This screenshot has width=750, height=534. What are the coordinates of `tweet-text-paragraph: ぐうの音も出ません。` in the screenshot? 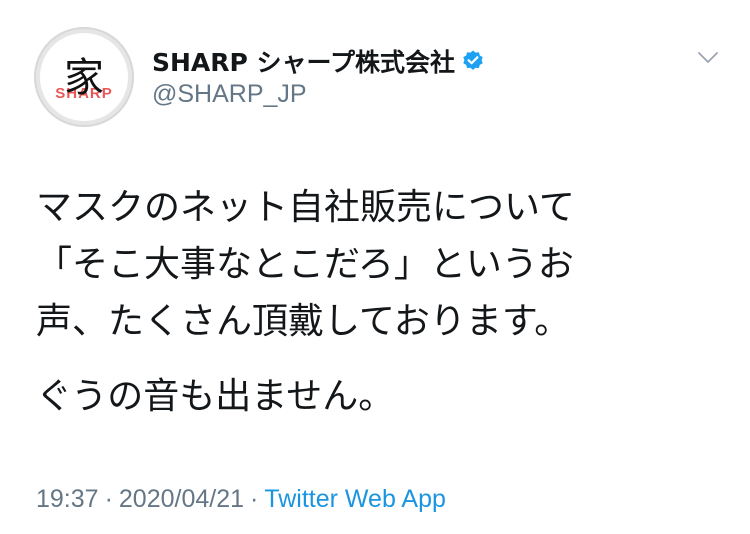 It's located at (215, 396).